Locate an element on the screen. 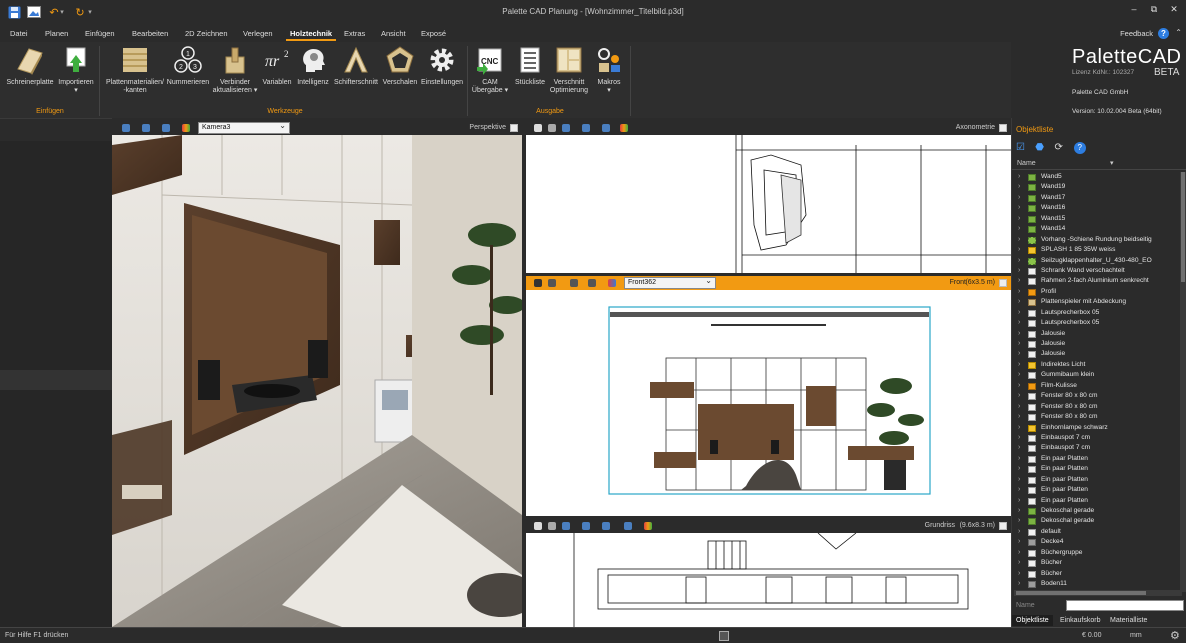 This screenshot has height=643, width=1186. tree-item: › Profil is located at coordinates (1096, 292).